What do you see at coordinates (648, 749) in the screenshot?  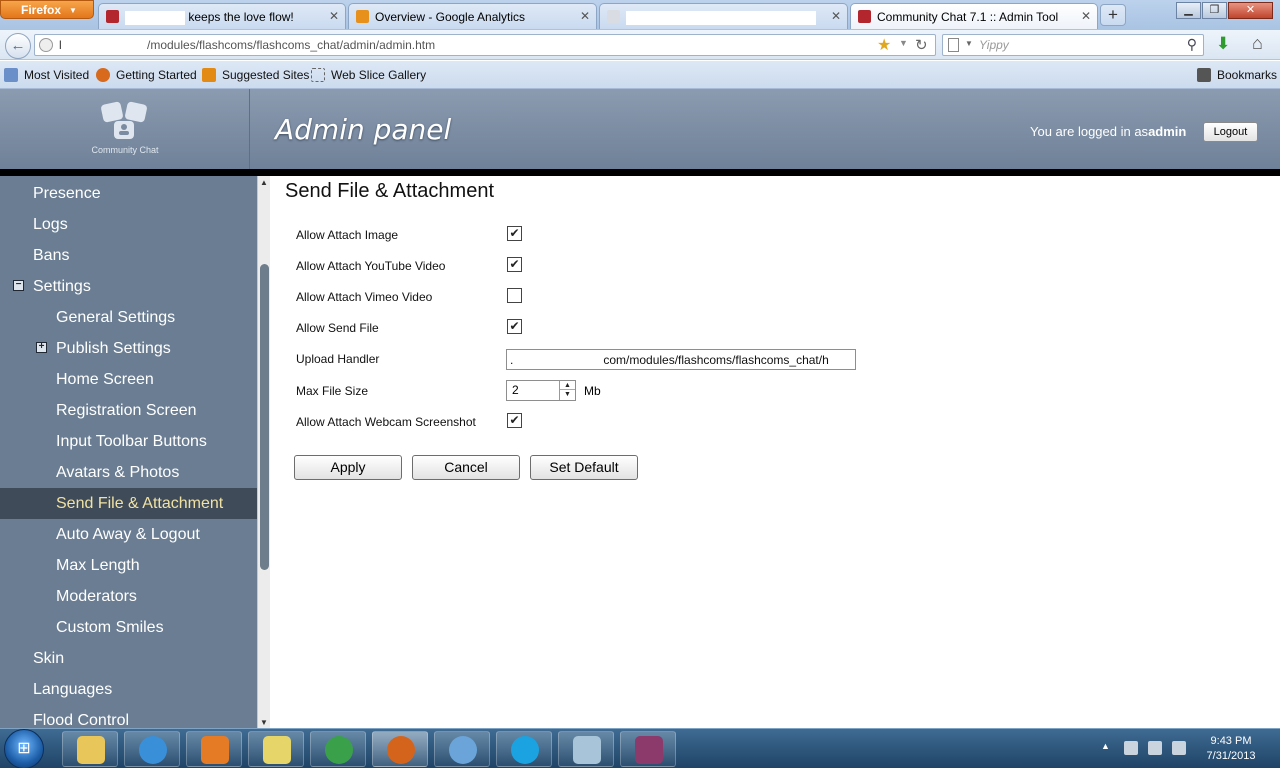 I see `taskbar-winrar` at bounding box center [648, 749].